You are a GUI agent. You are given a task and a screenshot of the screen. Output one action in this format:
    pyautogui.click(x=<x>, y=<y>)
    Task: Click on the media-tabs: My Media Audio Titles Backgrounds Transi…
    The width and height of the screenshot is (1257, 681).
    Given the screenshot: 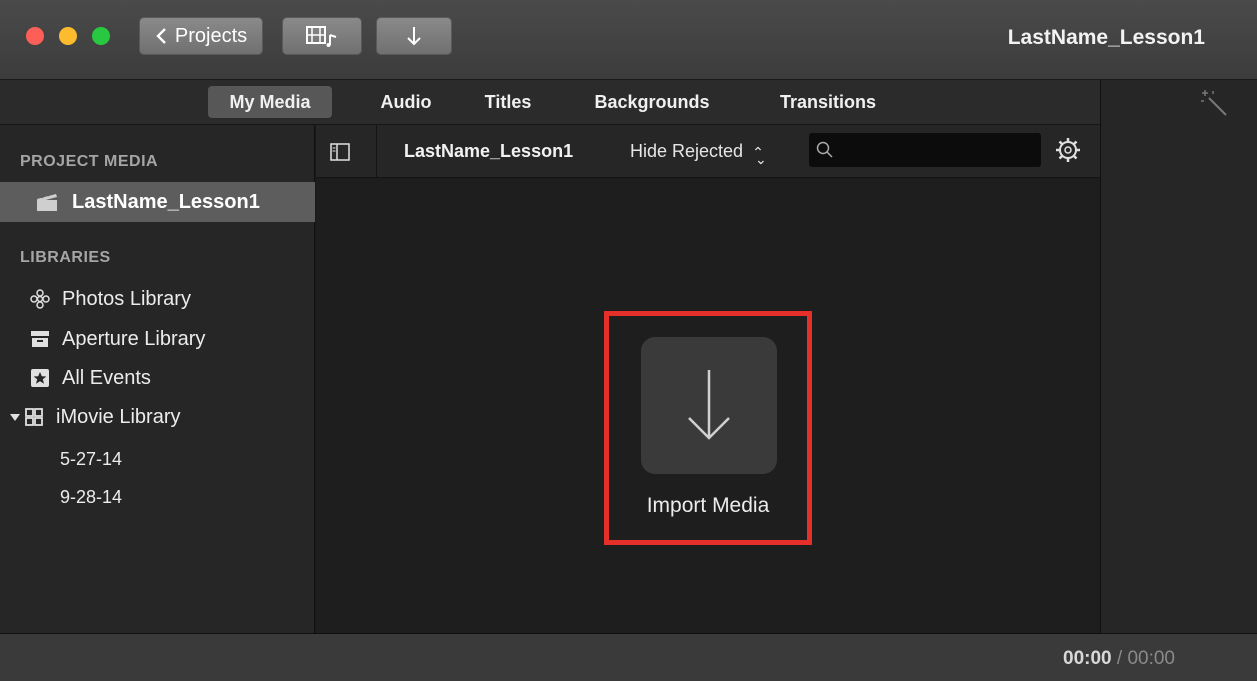 What is the action you would take?
    pyautogui.click(x=550, y=102)
    